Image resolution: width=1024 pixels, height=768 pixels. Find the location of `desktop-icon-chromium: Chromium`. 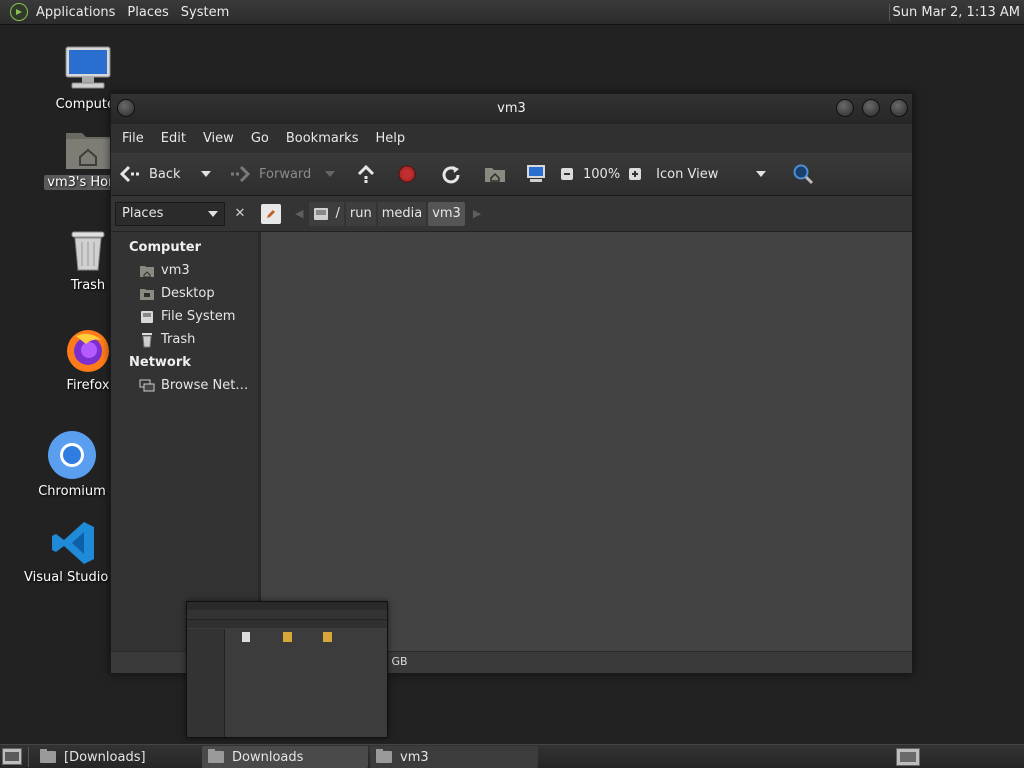

desktop-icon-chromium: Chromium is located at coordinates (72, 464).